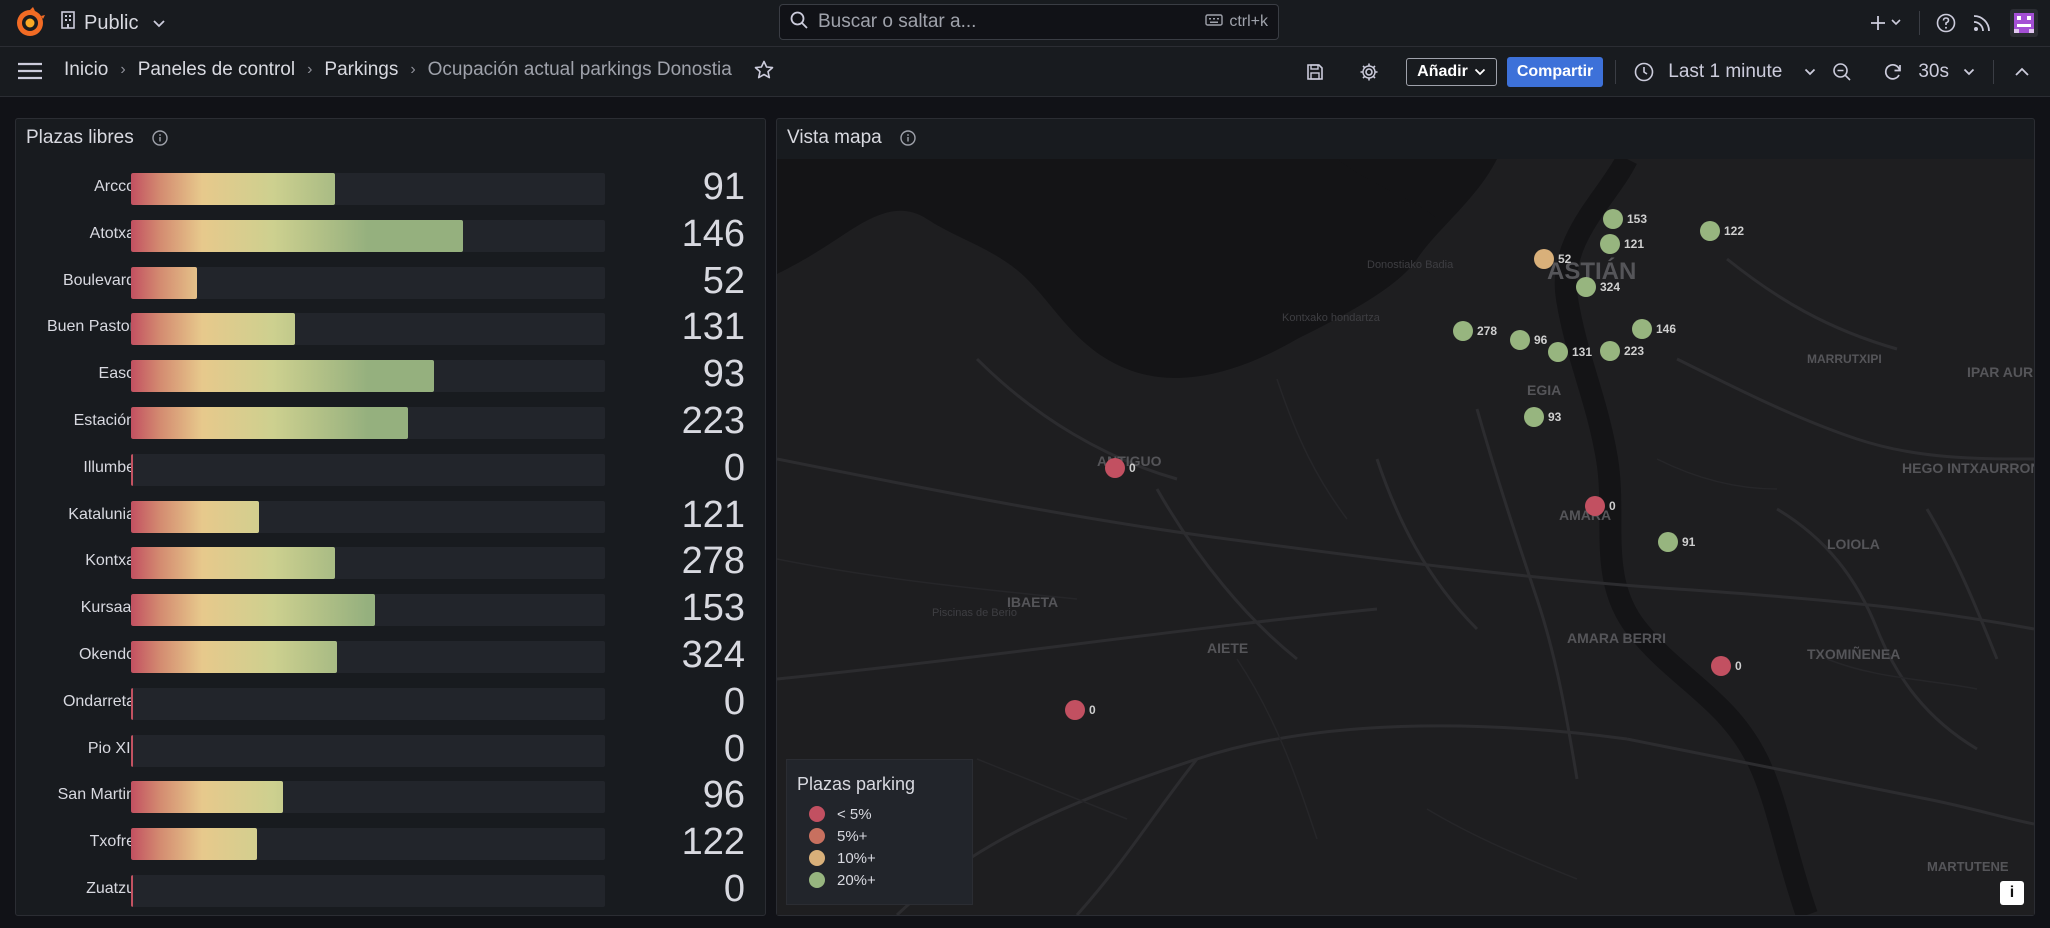  I want to click on map-label-txominenea: TXOMIÑENEA, so click(1853, 653).